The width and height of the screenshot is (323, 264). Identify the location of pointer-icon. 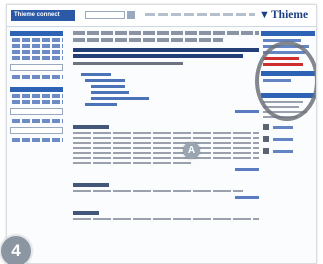
(266, 139).